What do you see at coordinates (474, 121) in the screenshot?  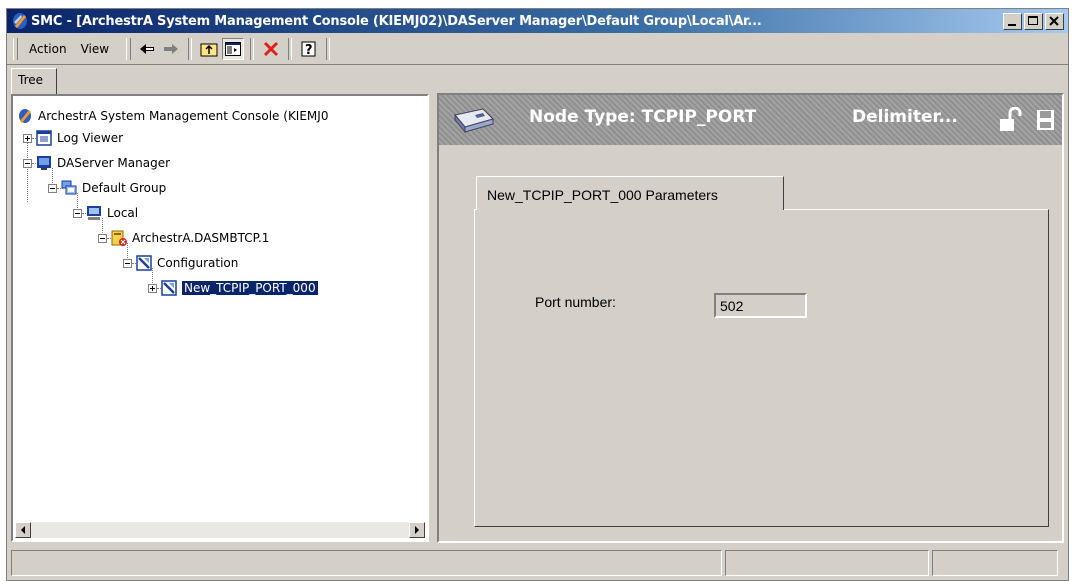 I see `network-port-icon` at bounding box center [474, 121].